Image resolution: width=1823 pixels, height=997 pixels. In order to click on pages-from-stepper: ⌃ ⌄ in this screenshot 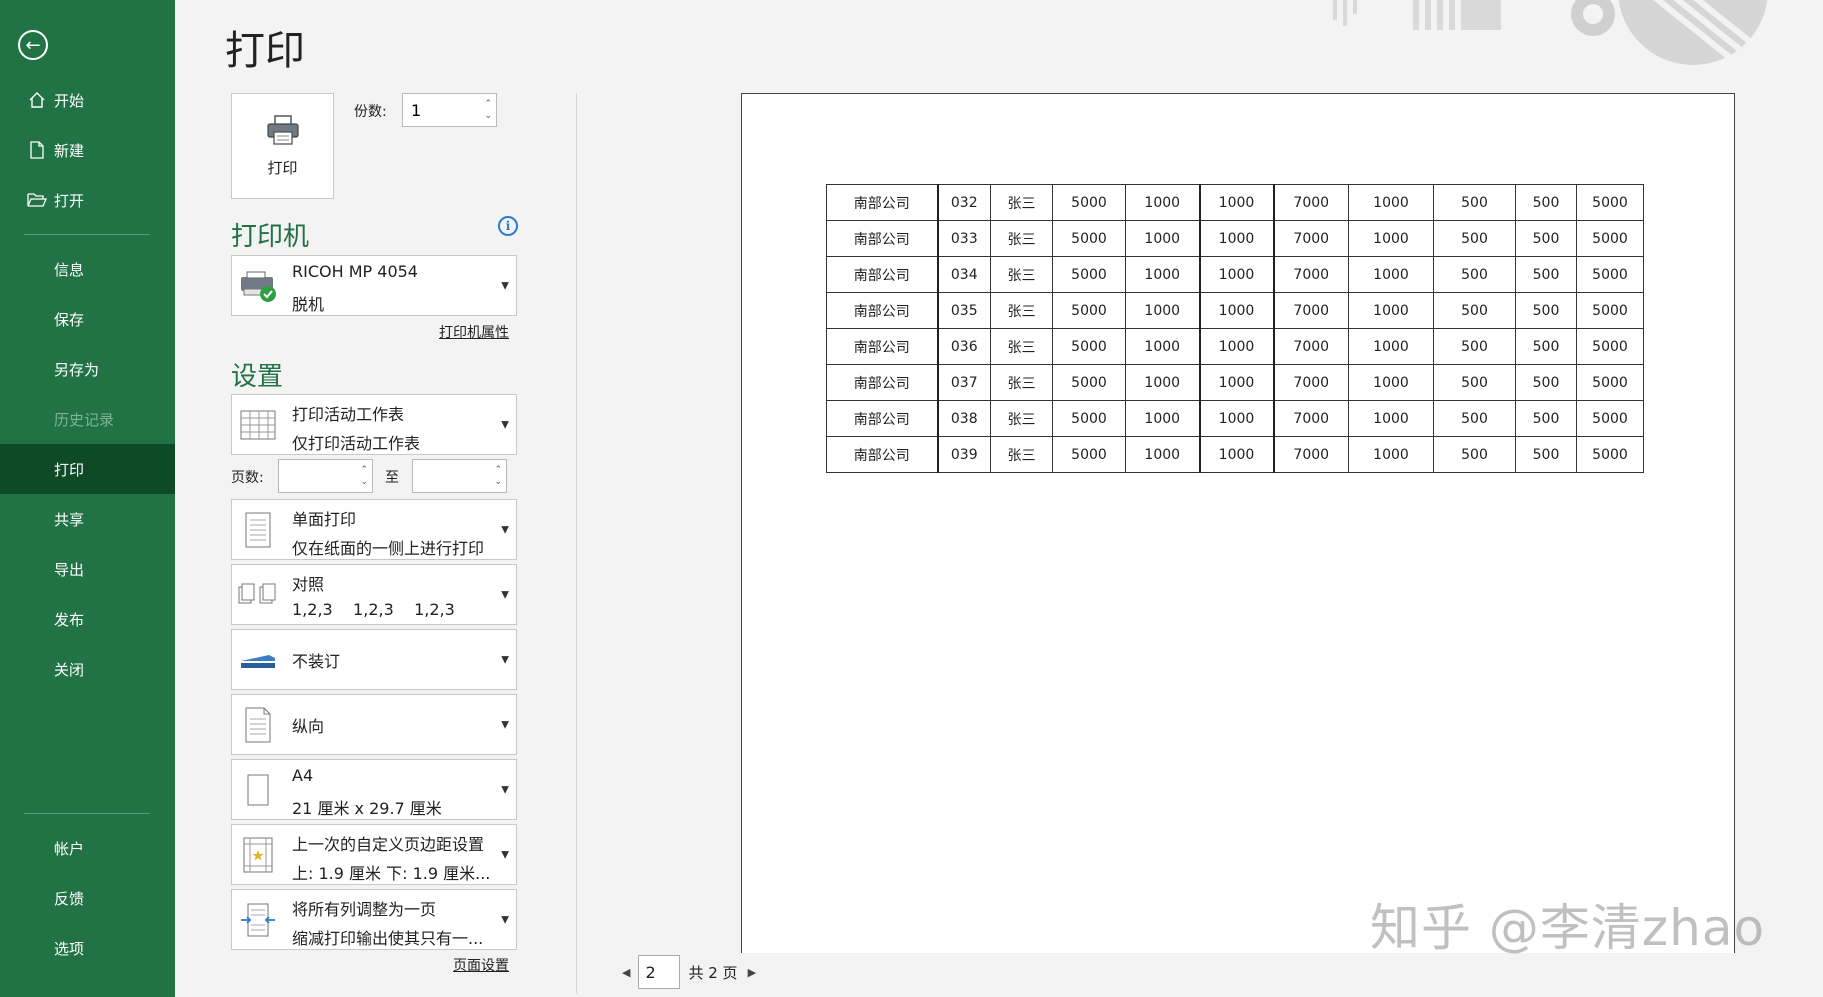, I will do `click(325, 476)`.